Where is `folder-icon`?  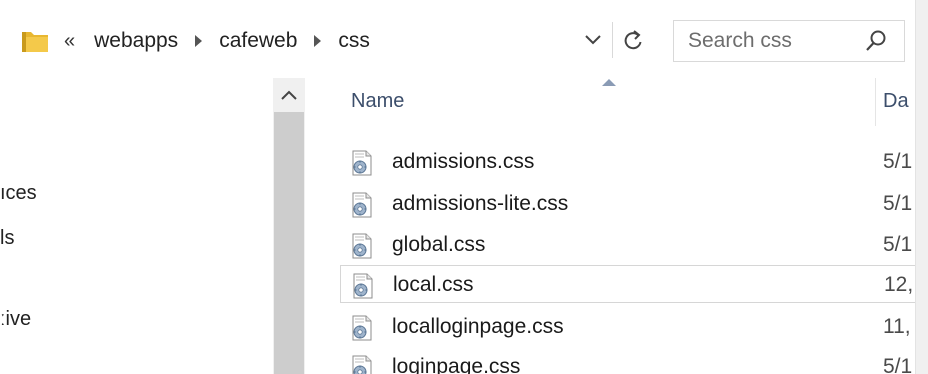 folder-icon is located at coordinates (35, 42).